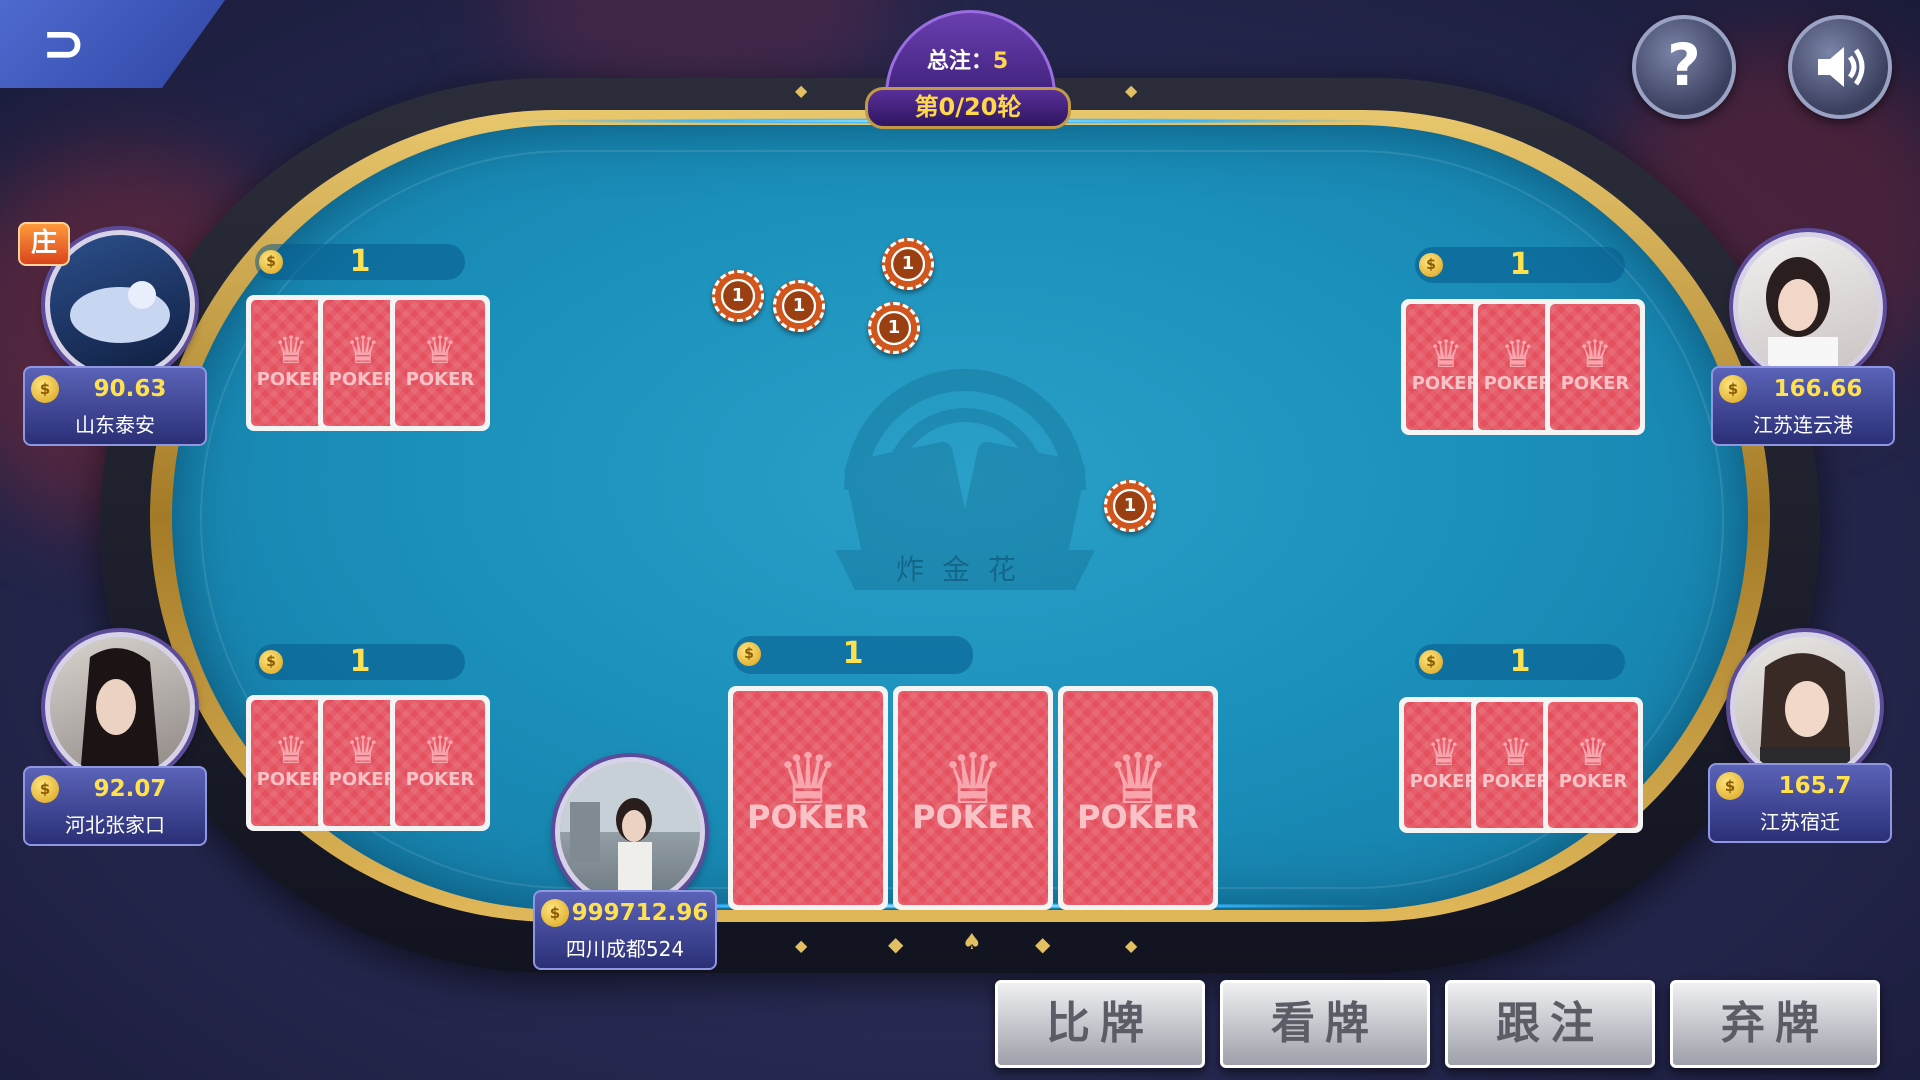 The image size is (1920, 1080). What do you see at coordinates (115, 806) in the screenshot?
I see `player-info: $ 92.07 河北张家口` at bounding box center [115, 806].